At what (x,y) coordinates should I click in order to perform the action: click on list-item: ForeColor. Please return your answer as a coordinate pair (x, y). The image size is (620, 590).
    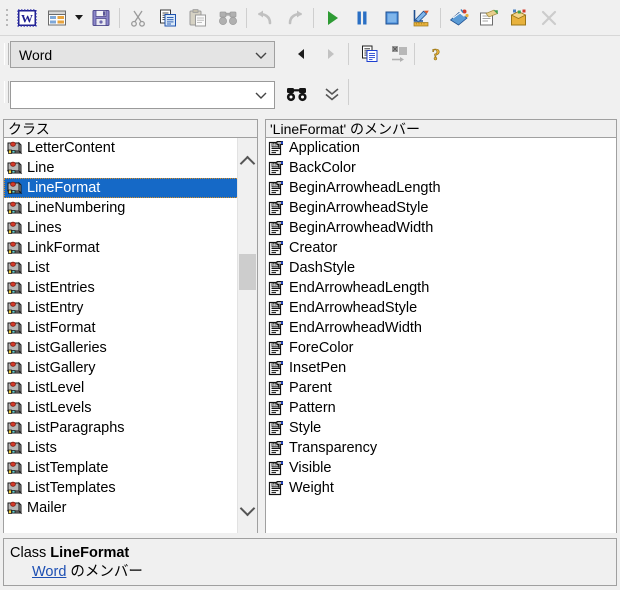
    Looking at the image, I should click on (441, 348).